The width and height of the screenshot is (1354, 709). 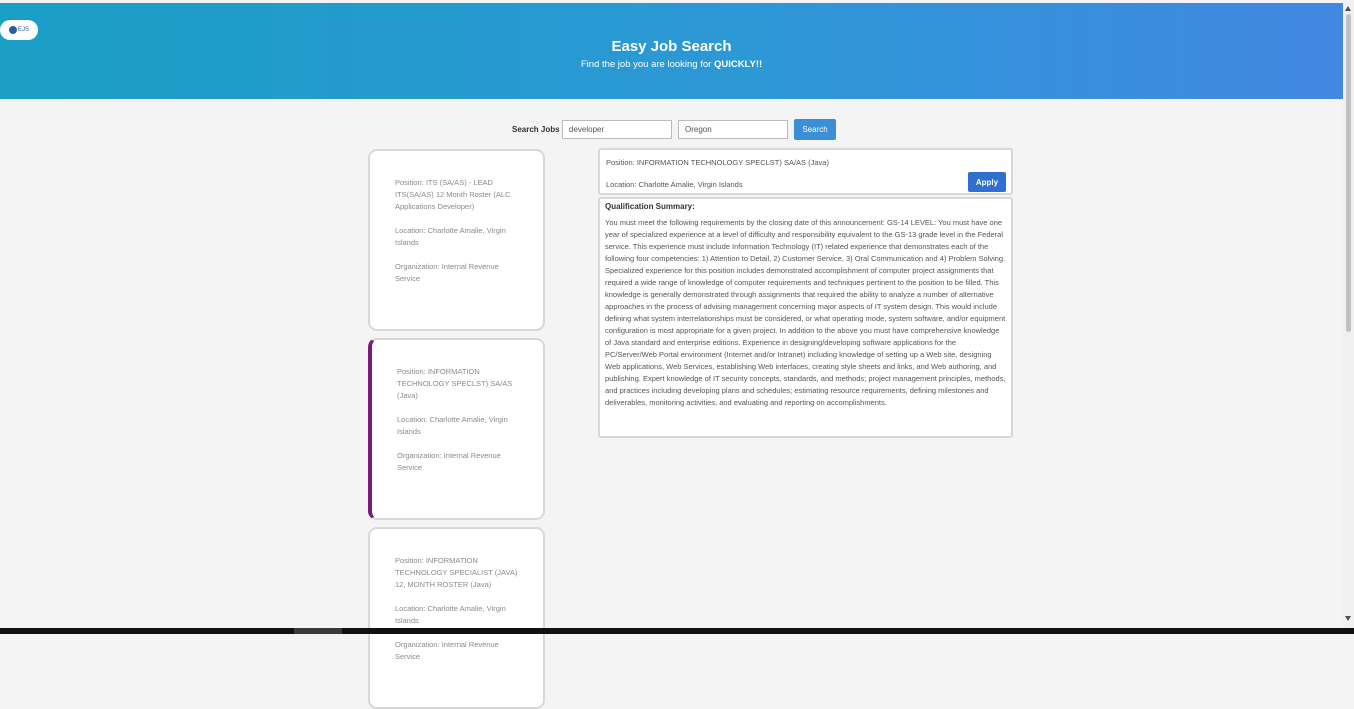 I want to click on search-query-input, so click(x=617, y=129).